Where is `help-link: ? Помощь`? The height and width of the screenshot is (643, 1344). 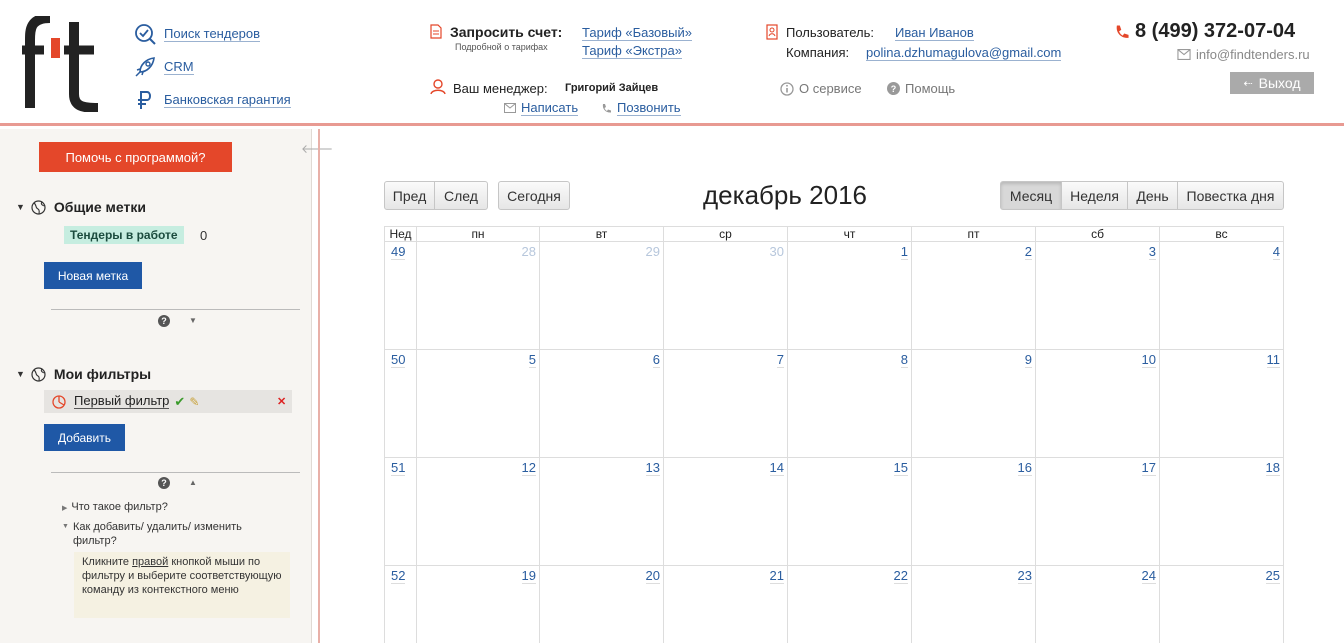
help-link: ? Помощь is located at coordinates (921, 88).